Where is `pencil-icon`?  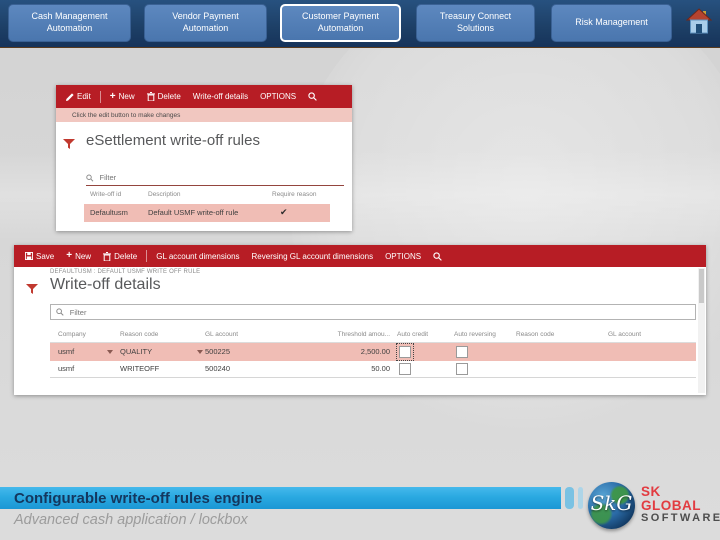
pencil-icon is located at coordinates (70, 96).